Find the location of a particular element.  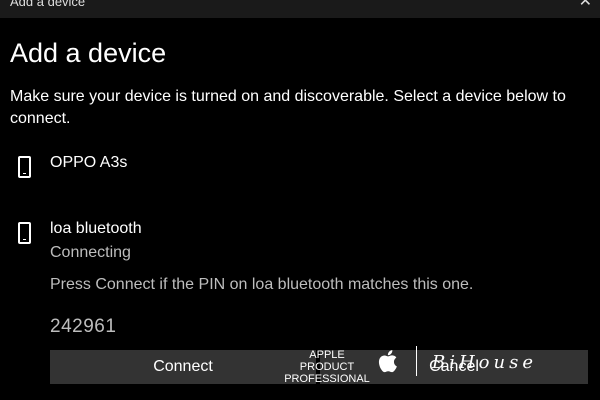

device-status: Connecting is located at coordinates (90, 252).